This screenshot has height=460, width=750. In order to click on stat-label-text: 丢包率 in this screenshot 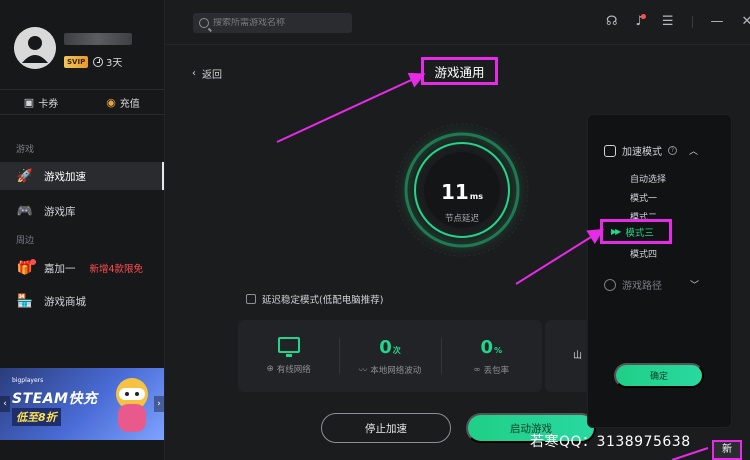, I will do `click(496, 371)`.